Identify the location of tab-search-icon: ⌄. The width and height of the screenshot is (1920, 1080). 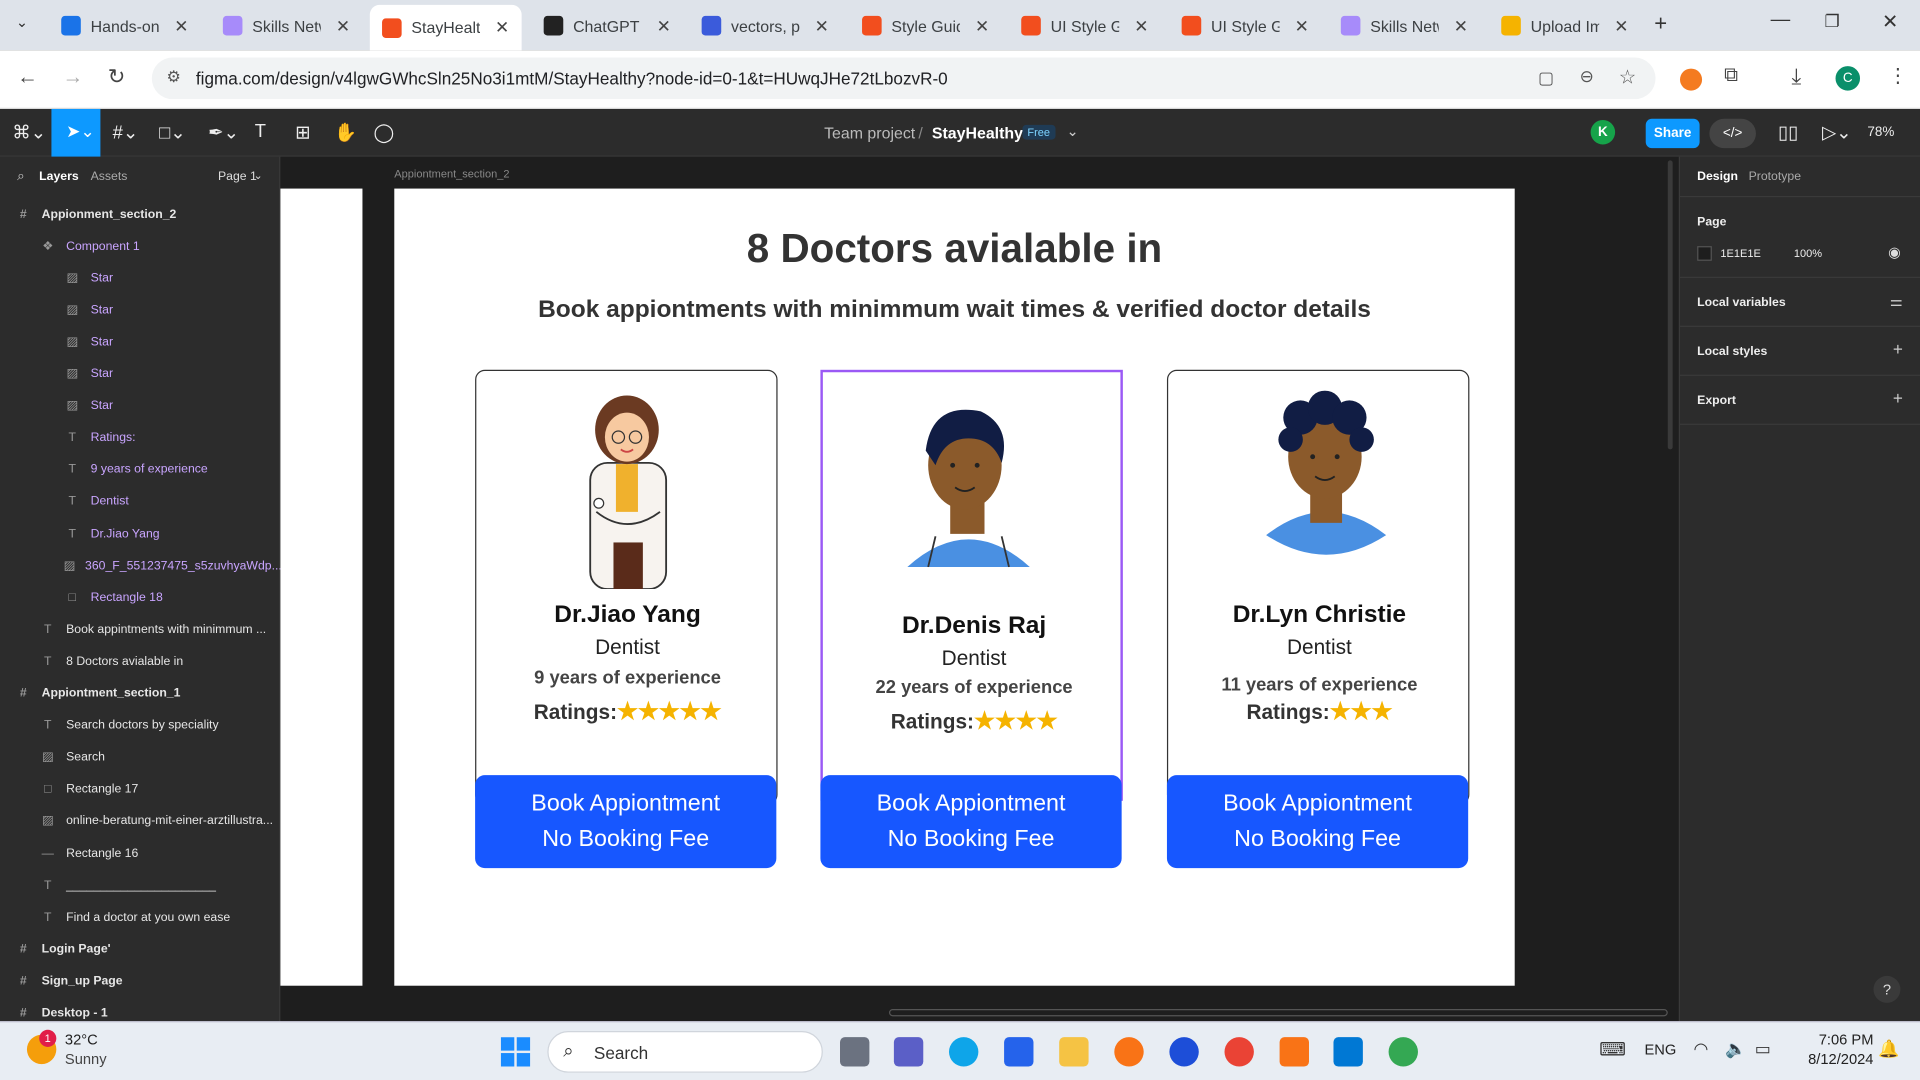
(22, 21).